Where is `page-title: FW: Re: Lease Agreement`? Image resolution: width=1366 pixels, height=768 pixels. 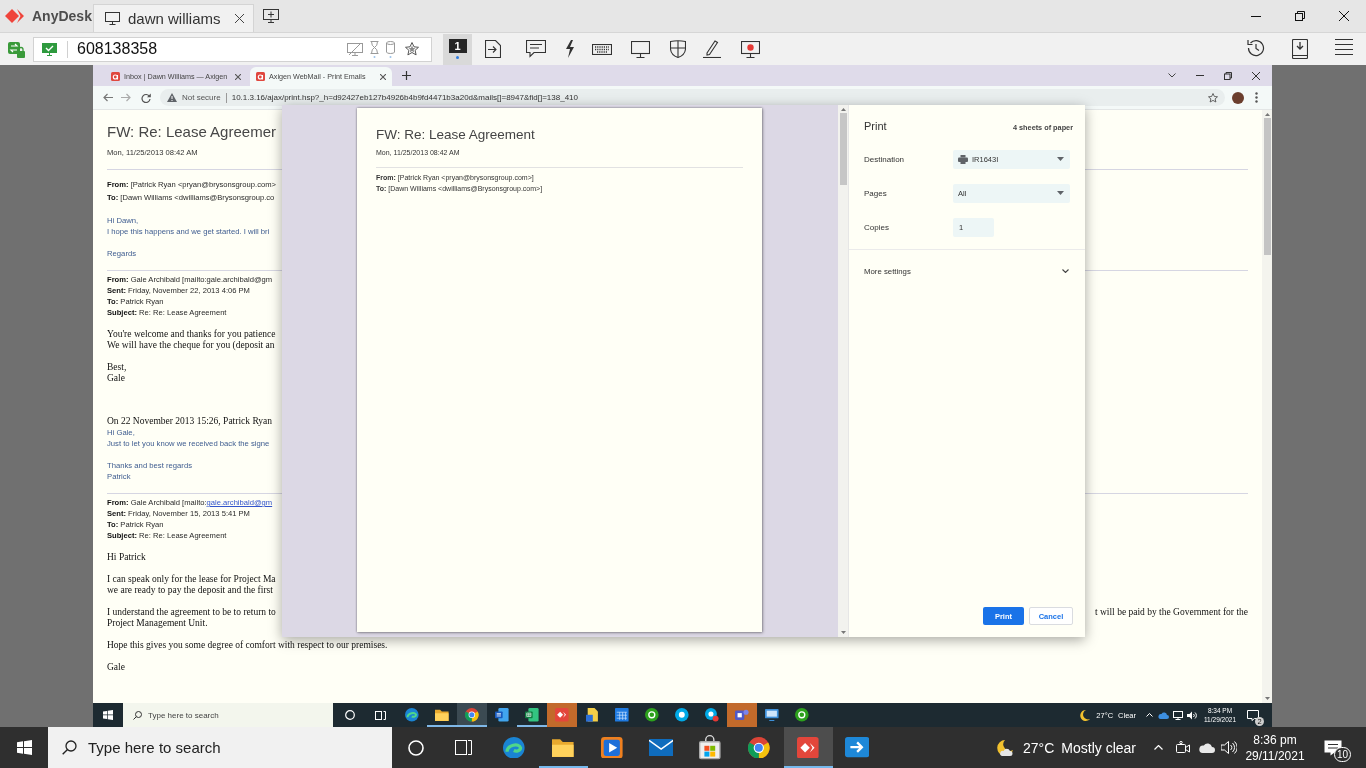
page-title: FW: Re: Lease Agreement is located at coordinates (455, 135).